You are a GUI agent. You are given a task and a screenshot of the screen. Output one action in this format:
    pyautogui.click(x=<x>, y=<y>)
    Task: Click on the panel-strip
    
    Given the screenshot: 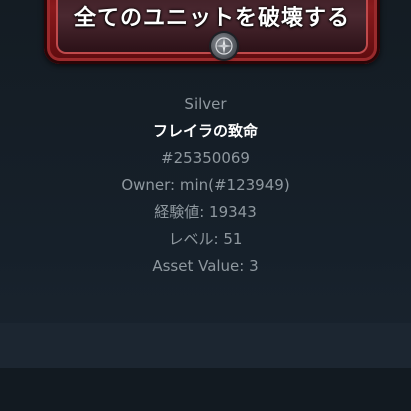 What is the action you would take?
    pyautogui.click(x=205, y=345)
    